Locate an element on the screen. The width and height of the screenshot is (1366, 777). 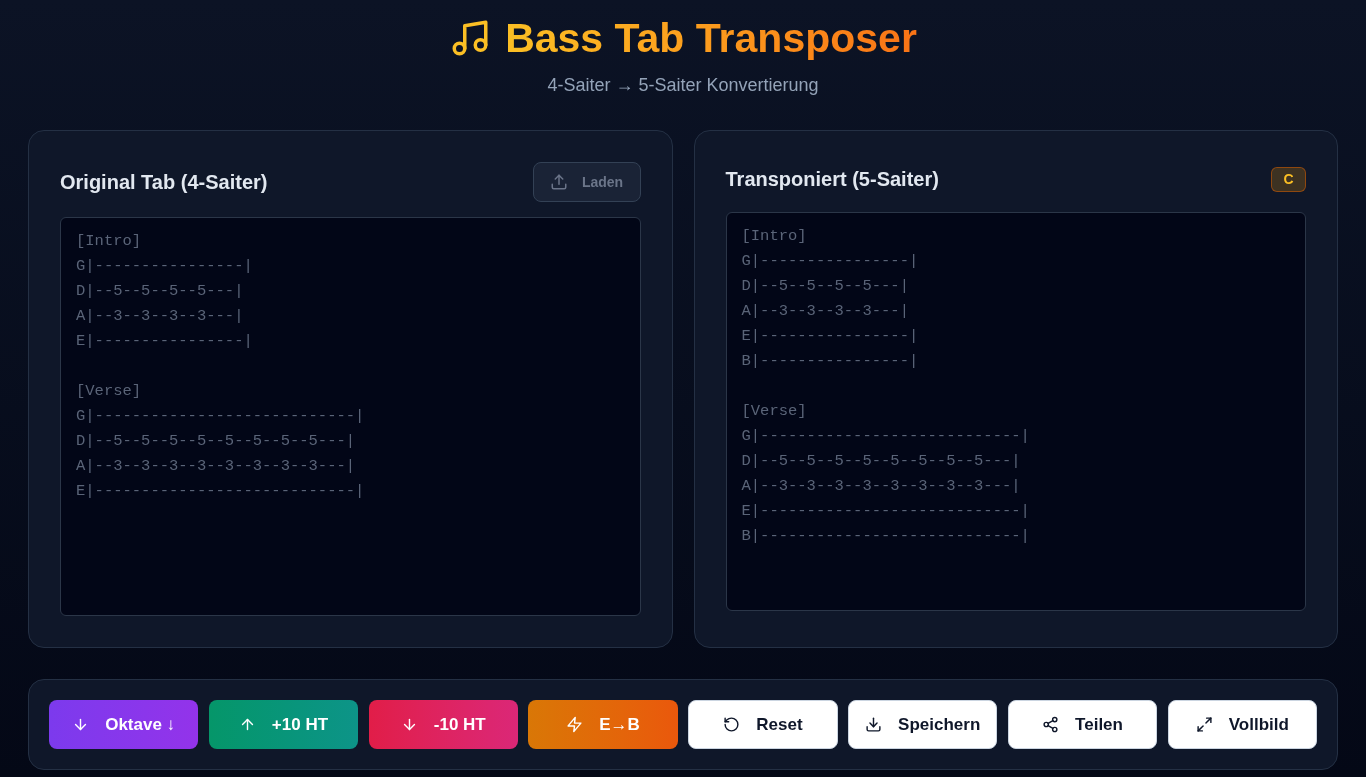
reset-button: Reset is located at coordinates (763, 724).